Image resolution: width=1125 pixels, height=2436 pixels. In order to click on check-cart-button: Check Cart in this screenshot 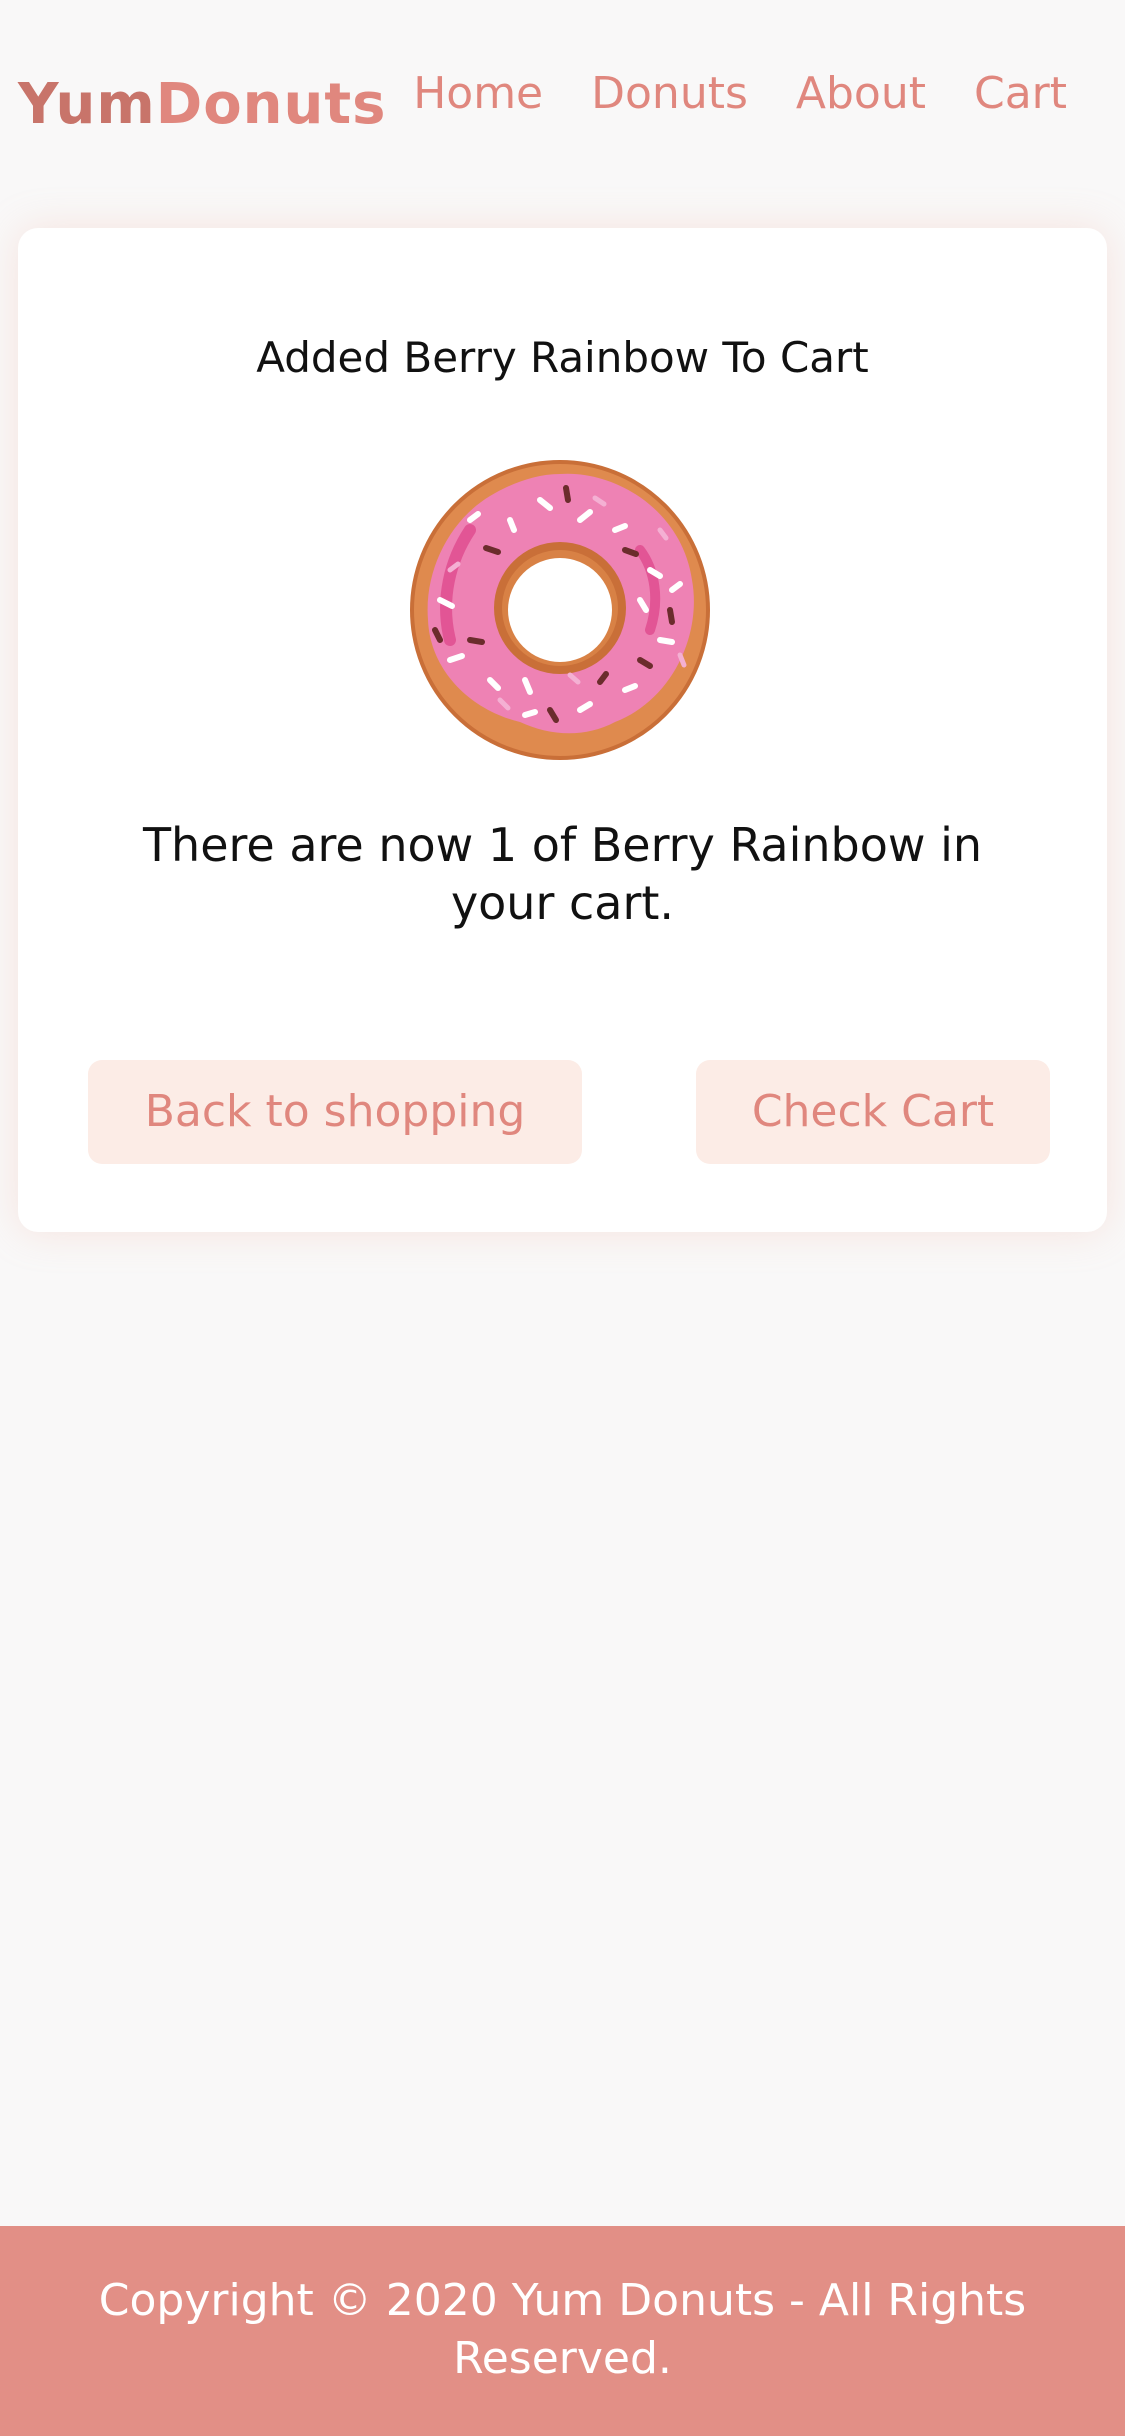, I will do `click(873, 1112)`.